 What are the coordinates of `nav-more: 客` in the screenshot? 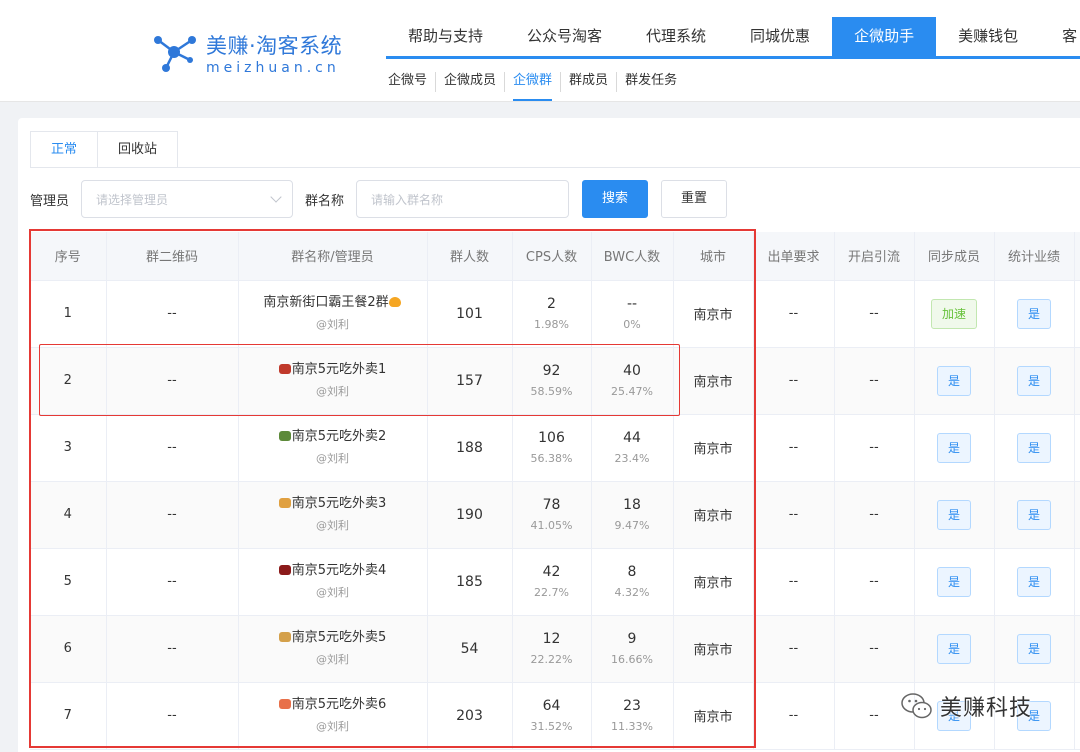 It's located at (1060, 36).